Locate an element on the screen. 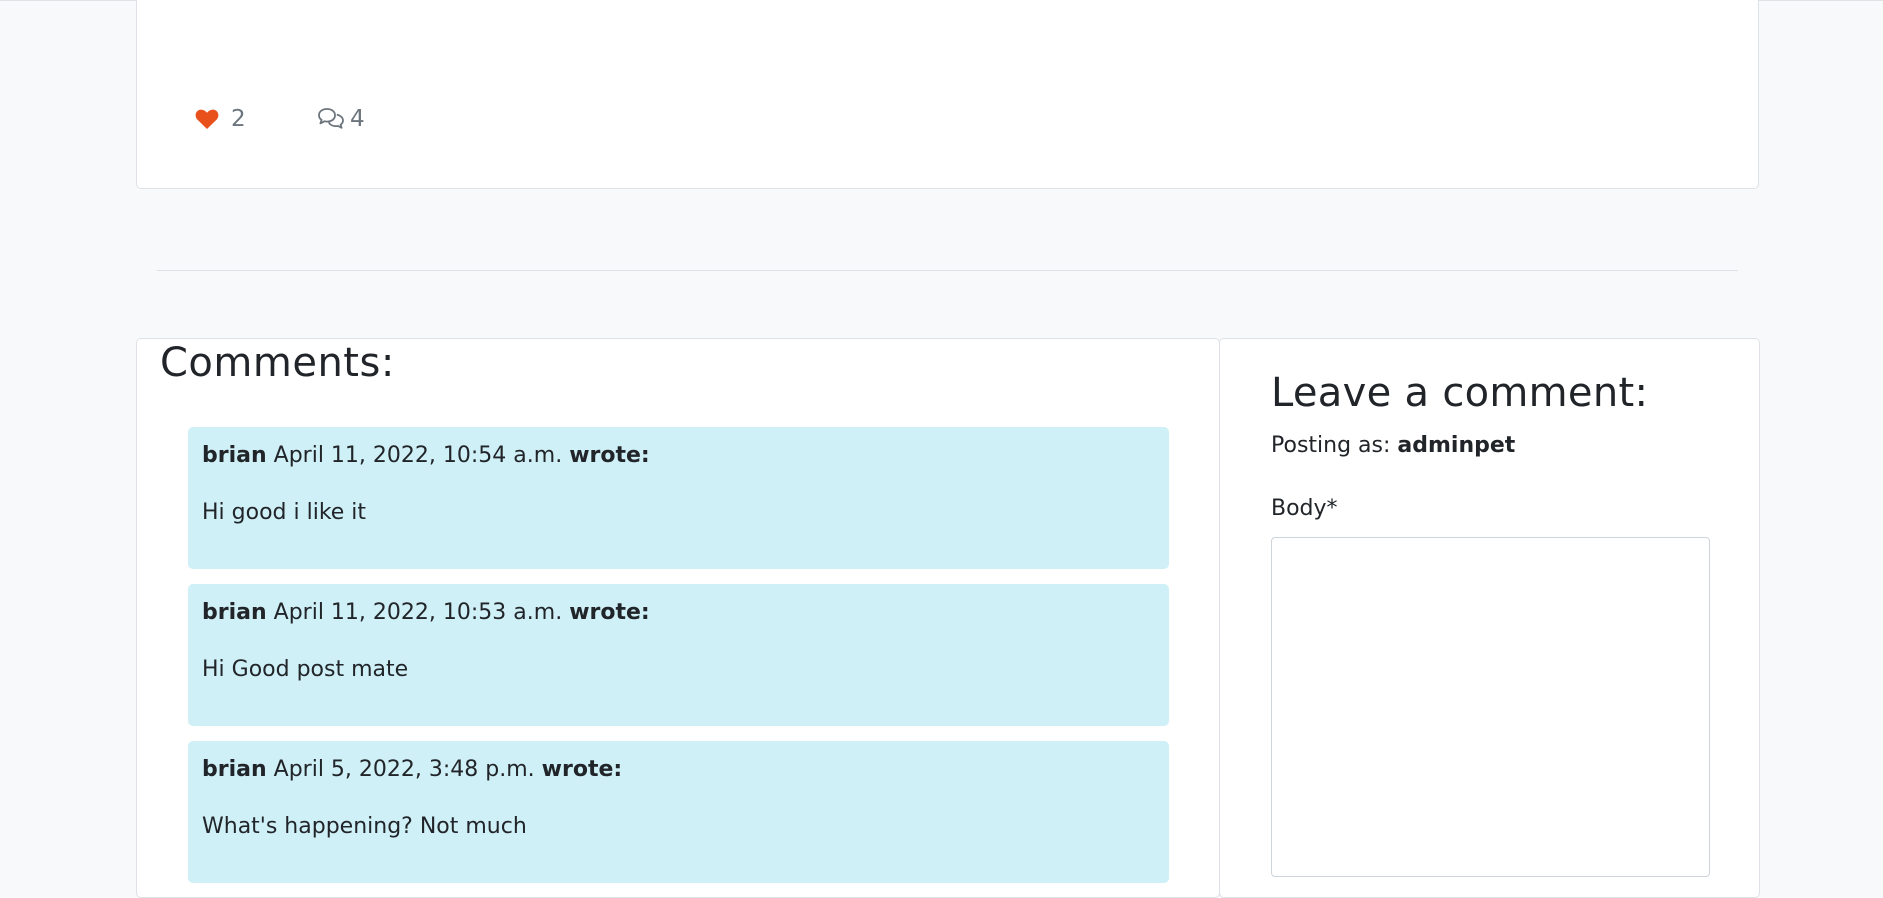 The image size is (1883, 898). comment-body: Hi good i like it is located at coordinates (284, 512).